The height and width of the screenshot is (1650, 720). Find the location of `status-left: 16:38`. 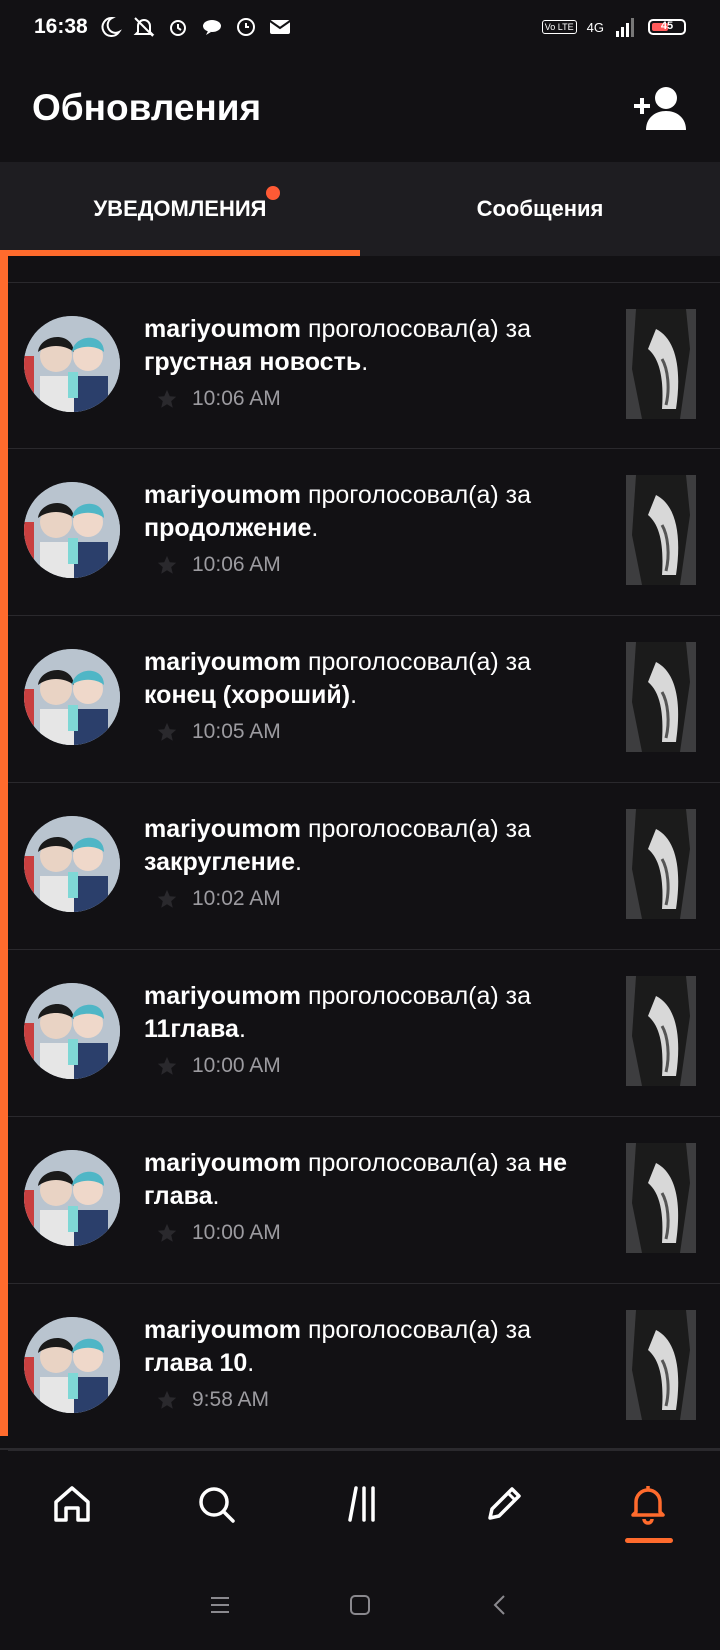

status-left: 16:38 is located at coordinates (163, 27).